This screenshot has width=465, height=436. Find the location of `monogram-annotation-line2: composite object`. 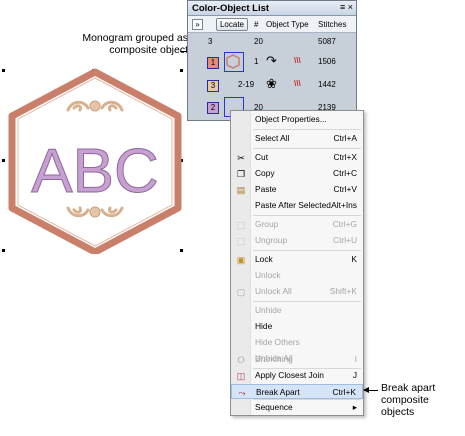

monogram-annotation-line2: composite object is located at coordinates (148, 50).